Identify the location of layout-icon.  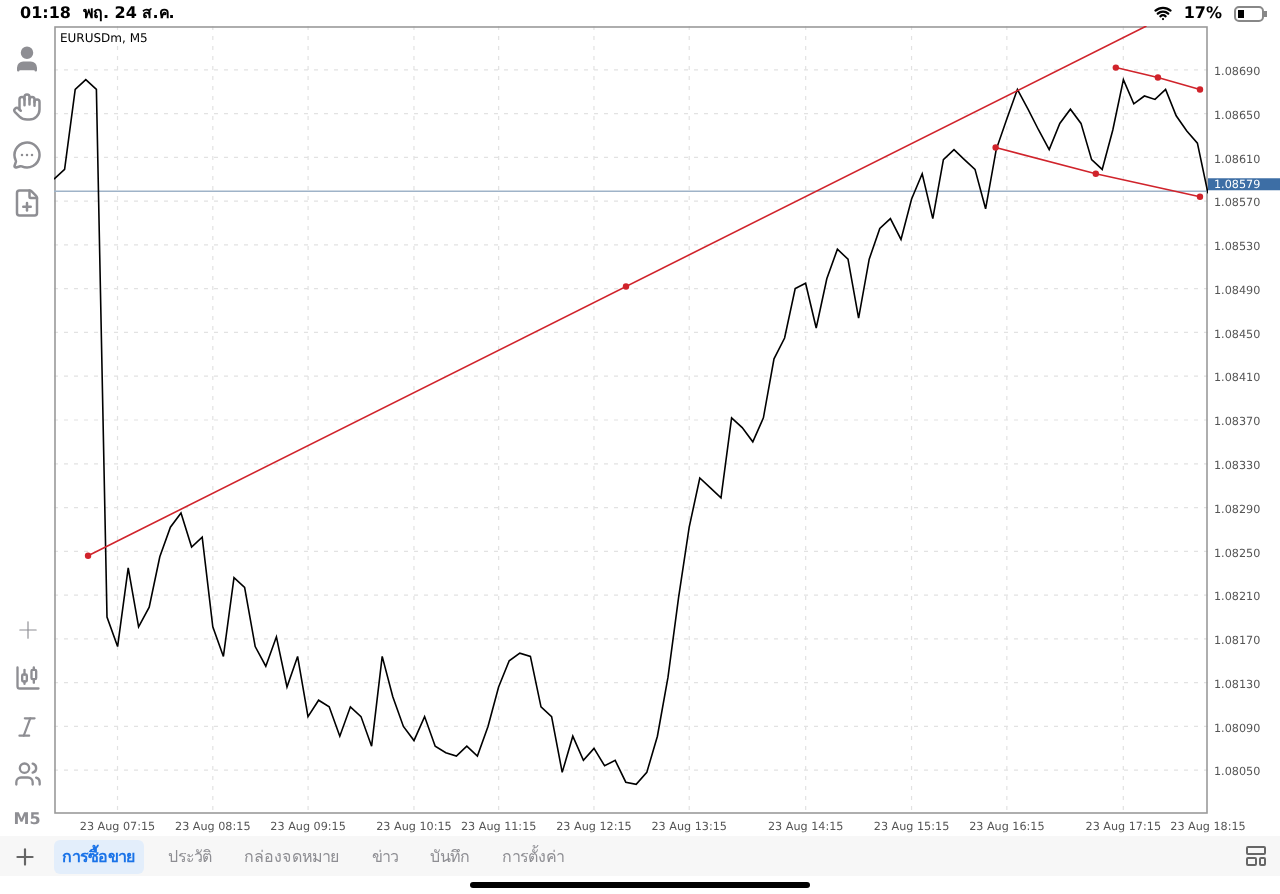
(1256, 856).